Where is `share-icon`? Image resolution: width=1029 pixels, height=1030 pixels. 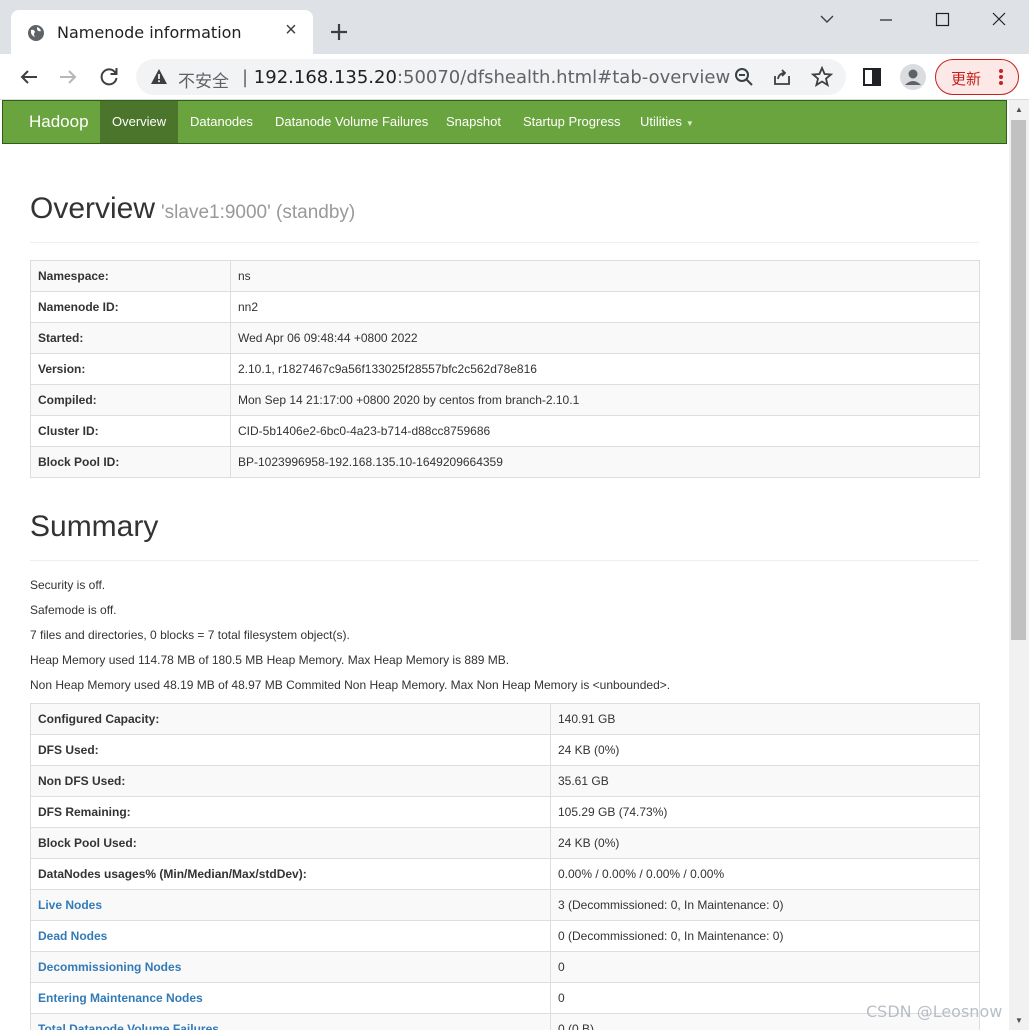 share-icon is located at coordinates (782, 77).